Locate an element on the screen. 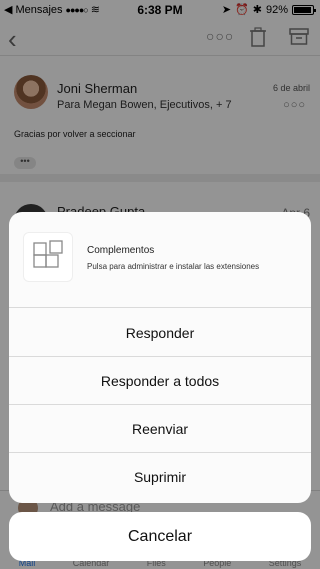  addins-title: Complementos is located at coordinates (121, 250).